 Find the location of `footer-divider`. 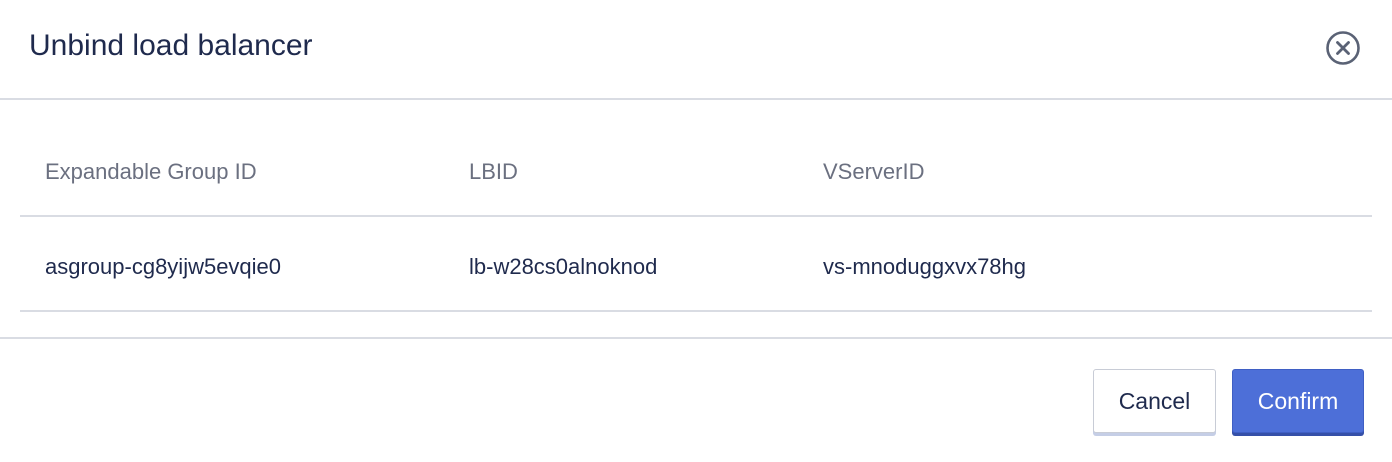

footer-divider is located at coordinates (696, 338).